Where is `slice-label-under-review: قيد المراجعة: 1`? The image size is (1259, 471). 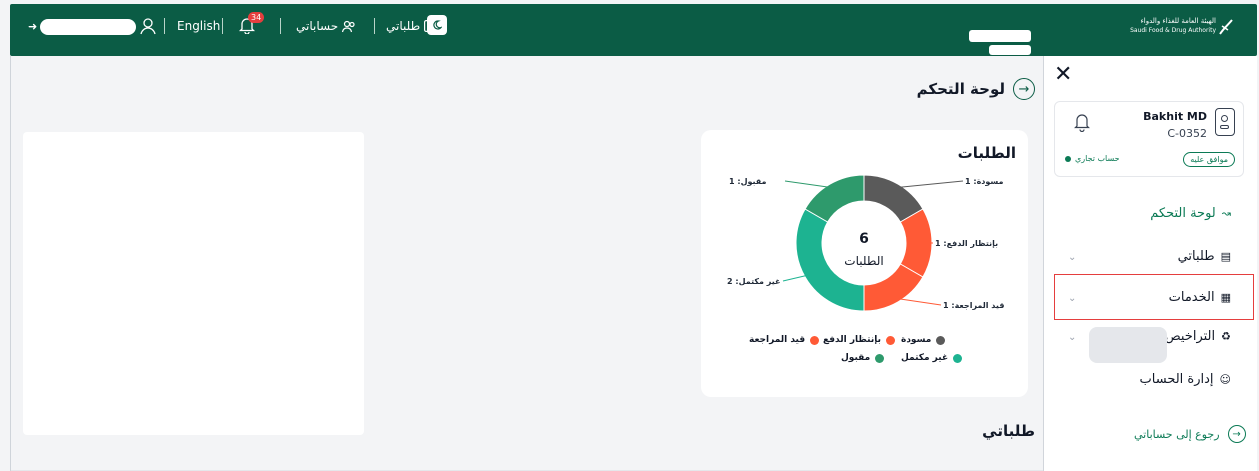 slice-label-under-review: قيد المراجعة: 1 is located at coordinates (974, 305).